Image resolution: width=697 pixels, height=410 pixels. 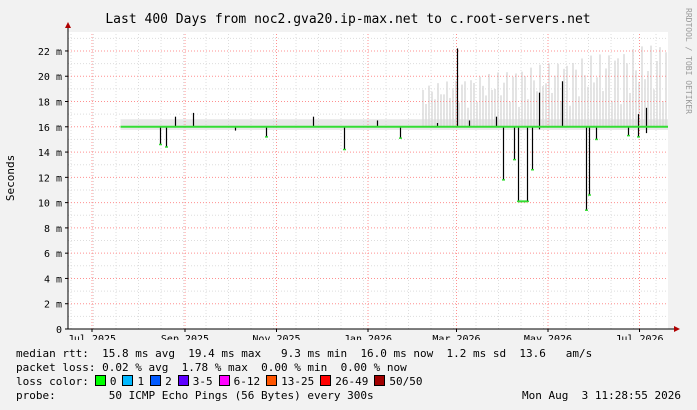 What do you see at coordinates (298, 381) in the screenshot?
I see `loss-color-item-label: 13-25` at bounding box center [298, 381].